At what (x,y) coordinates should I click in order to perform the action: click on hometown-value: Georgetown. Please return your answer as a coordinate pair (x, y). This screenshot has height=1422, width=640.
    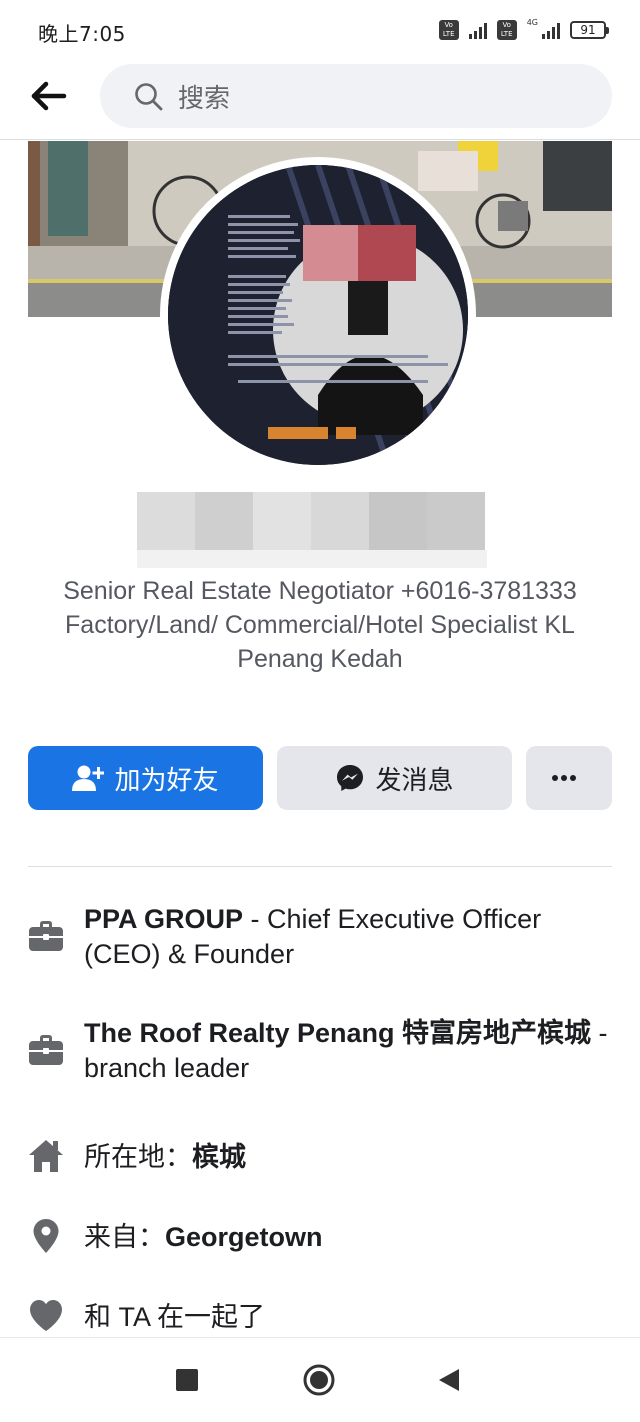
    Looking at the image, I should click on (244, 1237).